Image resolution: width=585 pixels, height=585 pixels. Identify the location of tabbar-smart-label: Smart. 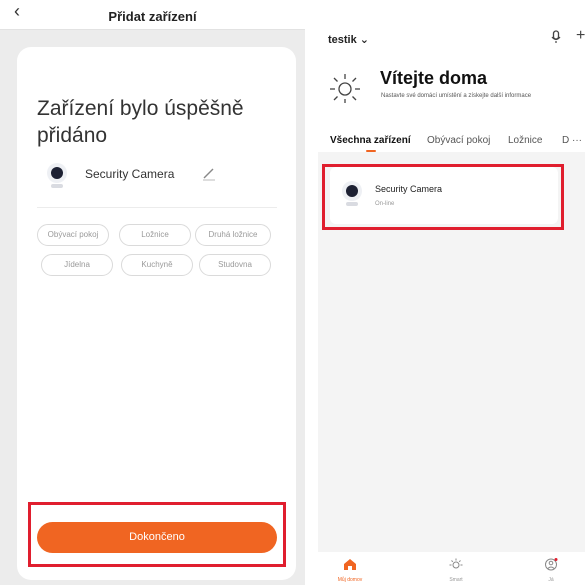
(456, 580).